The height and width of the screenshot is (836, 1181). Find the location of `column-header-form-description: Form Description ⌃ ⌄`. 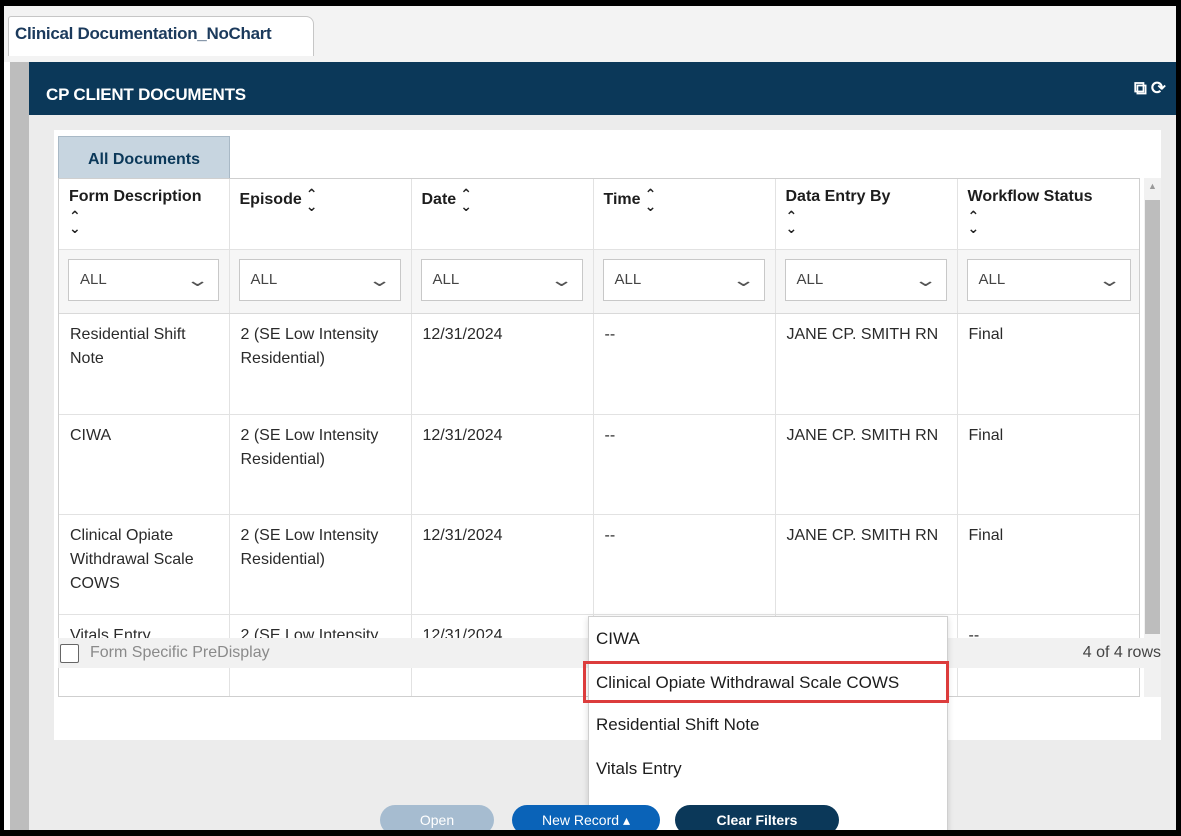

column-header-form-description: Form Description ⌃ ⌄ is located at coordinates (144, 214).